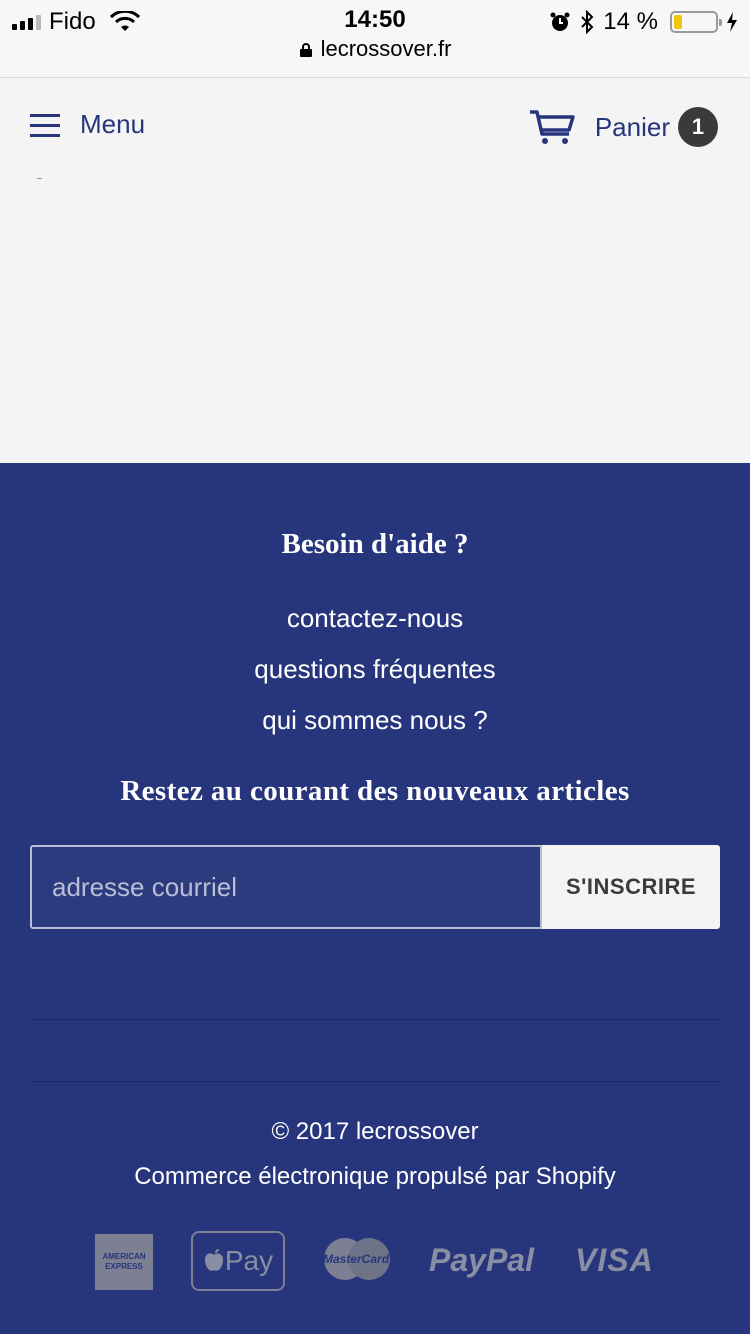 This screenshot has height=1334, width=750. What do you see at coordinates (375, 544) in the screenshot?
I see `help-heading: Besoin d'aide ?` at bounding box center [375, 544].